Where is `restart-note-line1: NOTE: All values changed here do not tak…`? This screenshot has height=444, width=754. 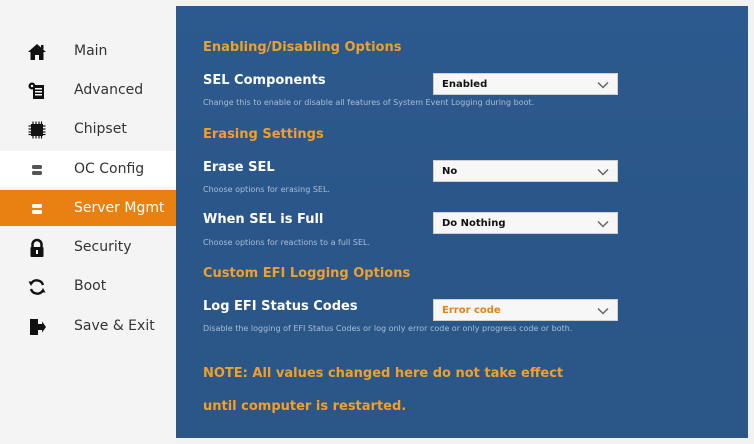 restart-note-line1: NOTE: All values changed here do not tak… is located at coordinates (383, 373).